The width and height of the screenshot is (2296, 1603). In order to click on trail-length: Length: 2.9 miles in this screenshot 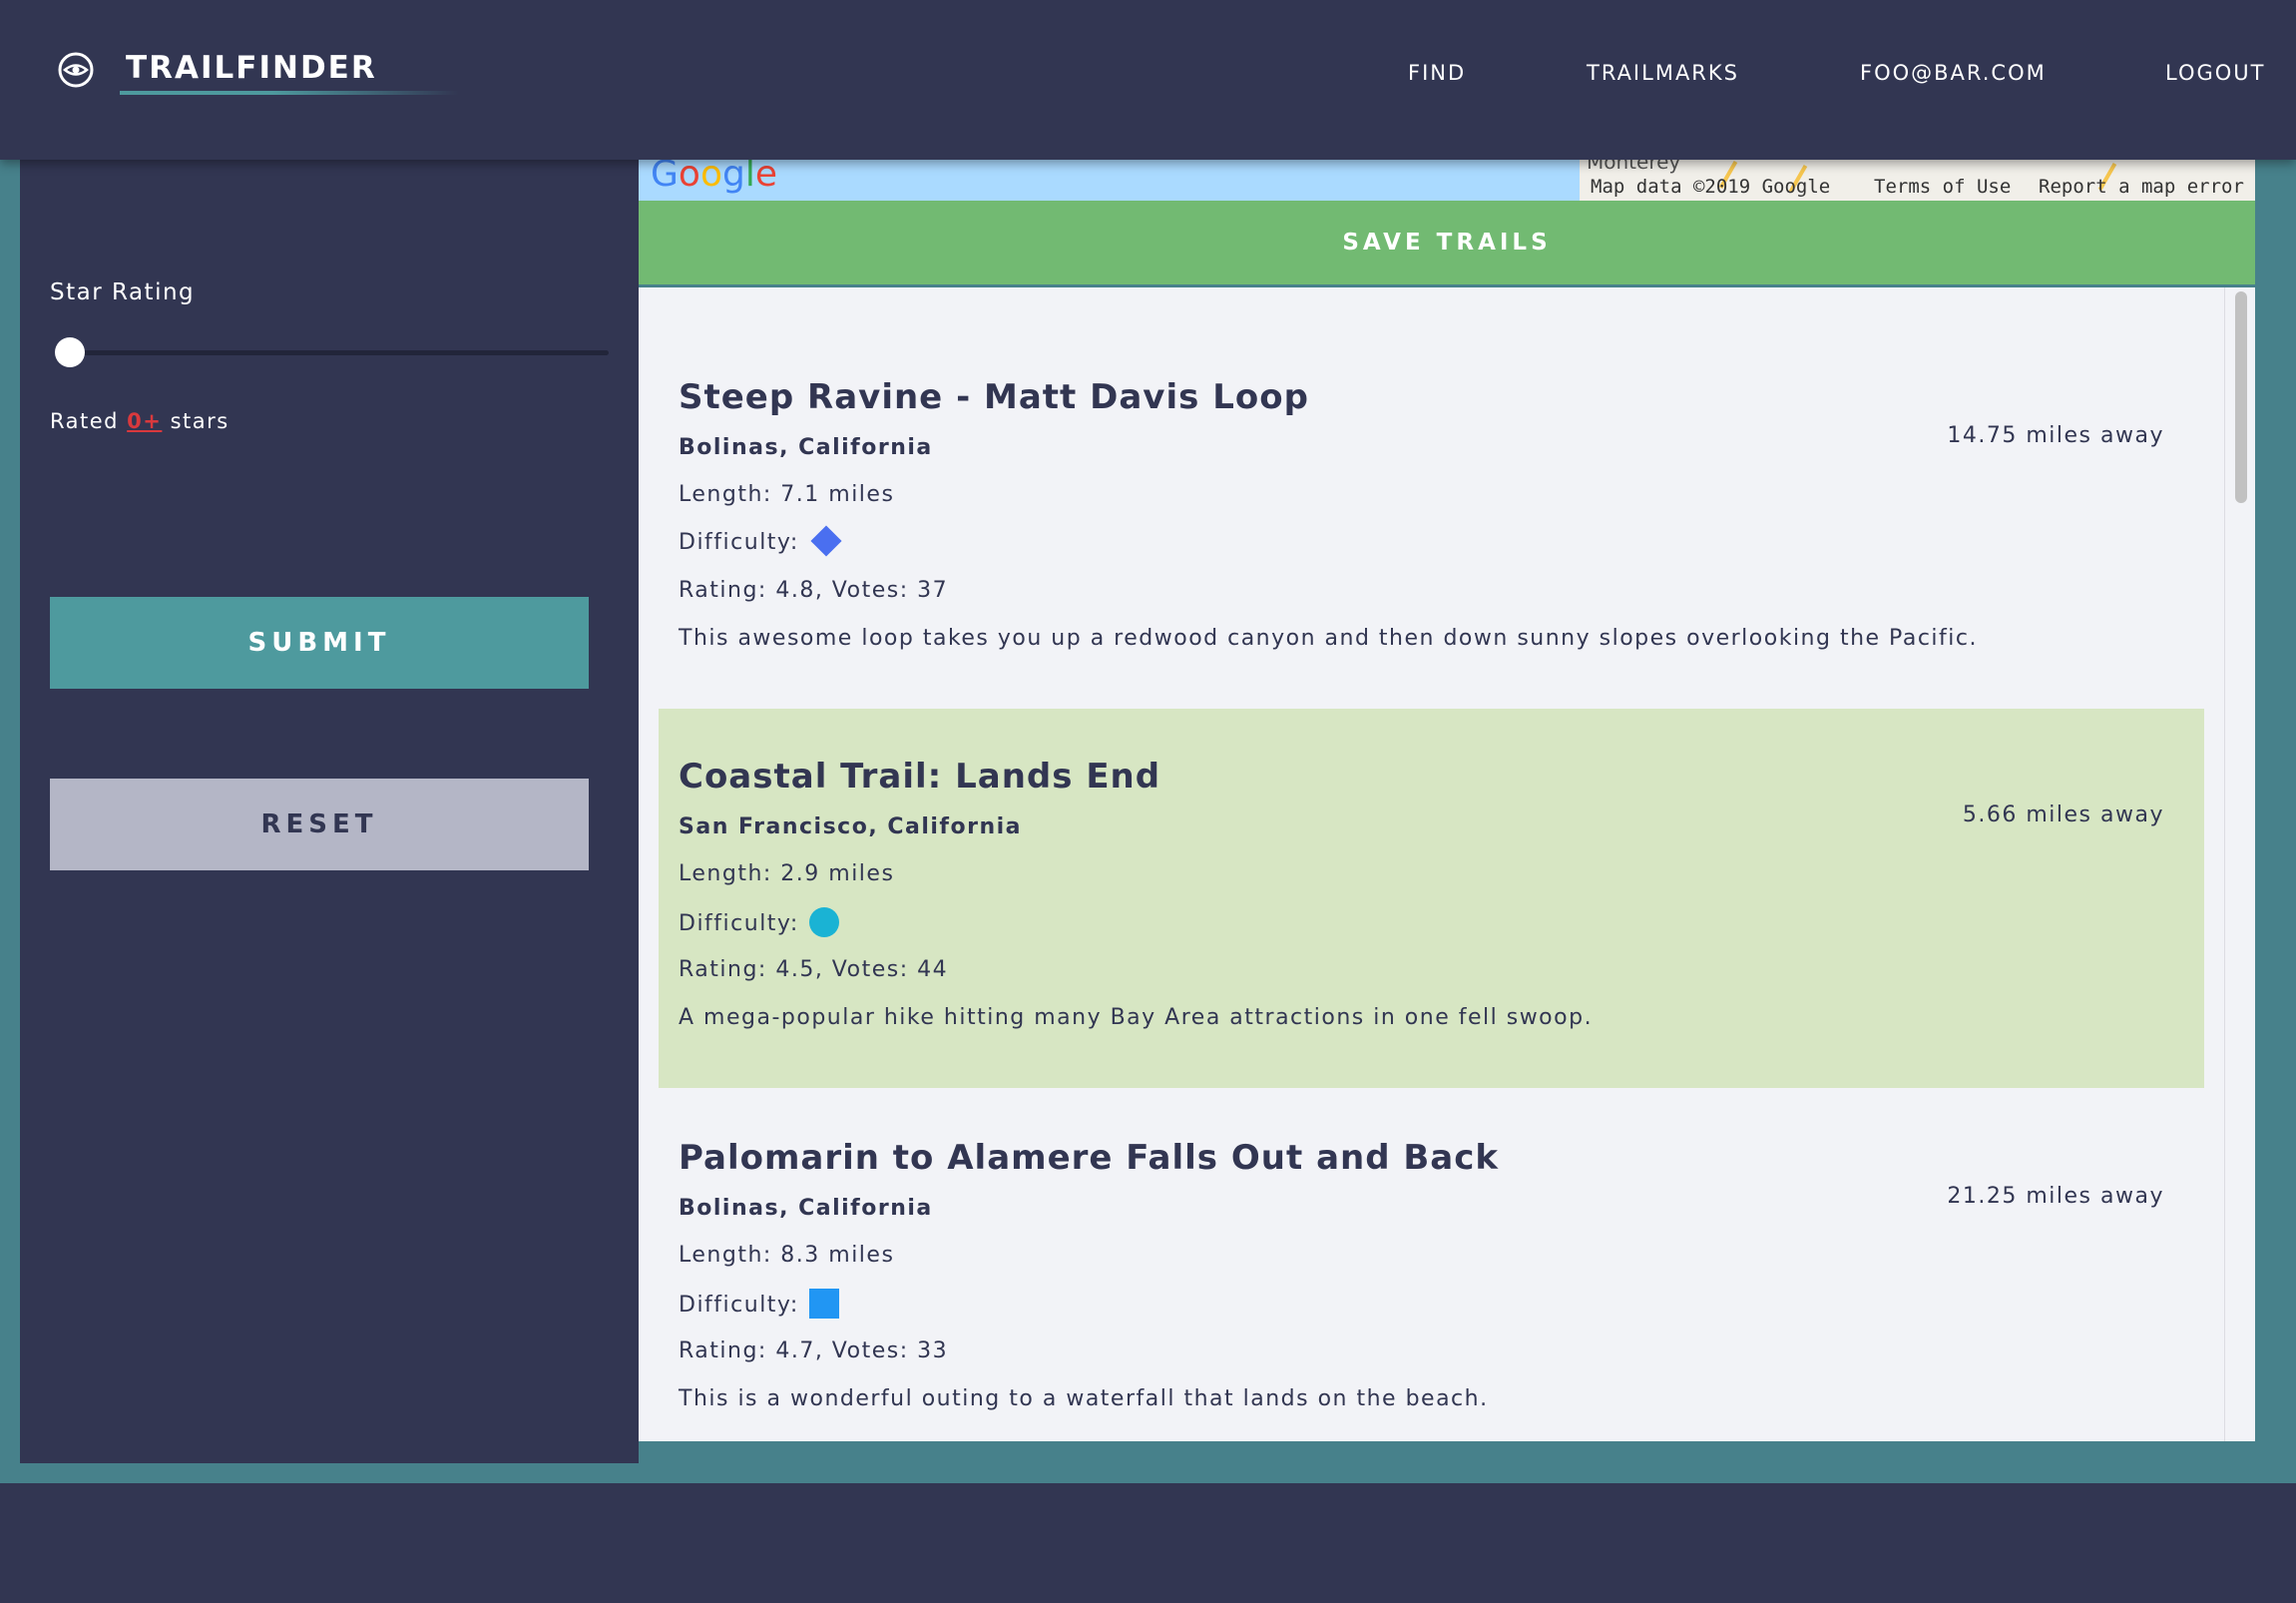, I will do `click(787, 873)`.